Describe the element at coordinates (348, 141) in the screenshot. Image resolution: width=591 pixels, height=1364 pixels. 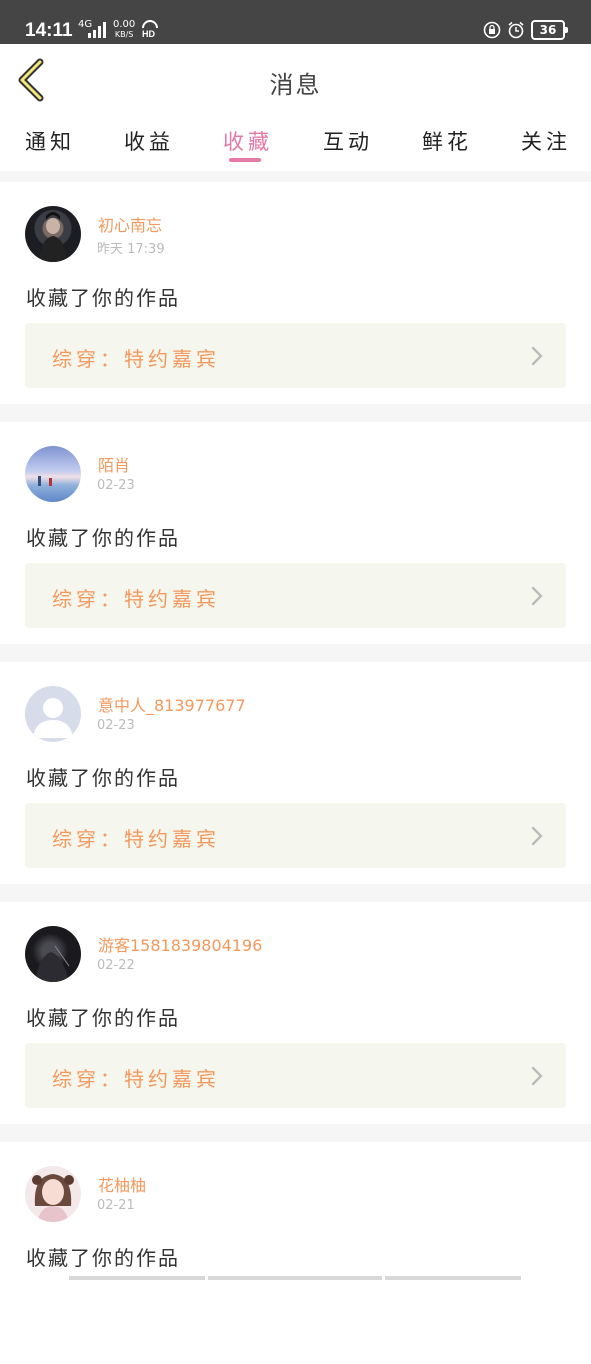
I see `tab-interactions: 互动` at that location.